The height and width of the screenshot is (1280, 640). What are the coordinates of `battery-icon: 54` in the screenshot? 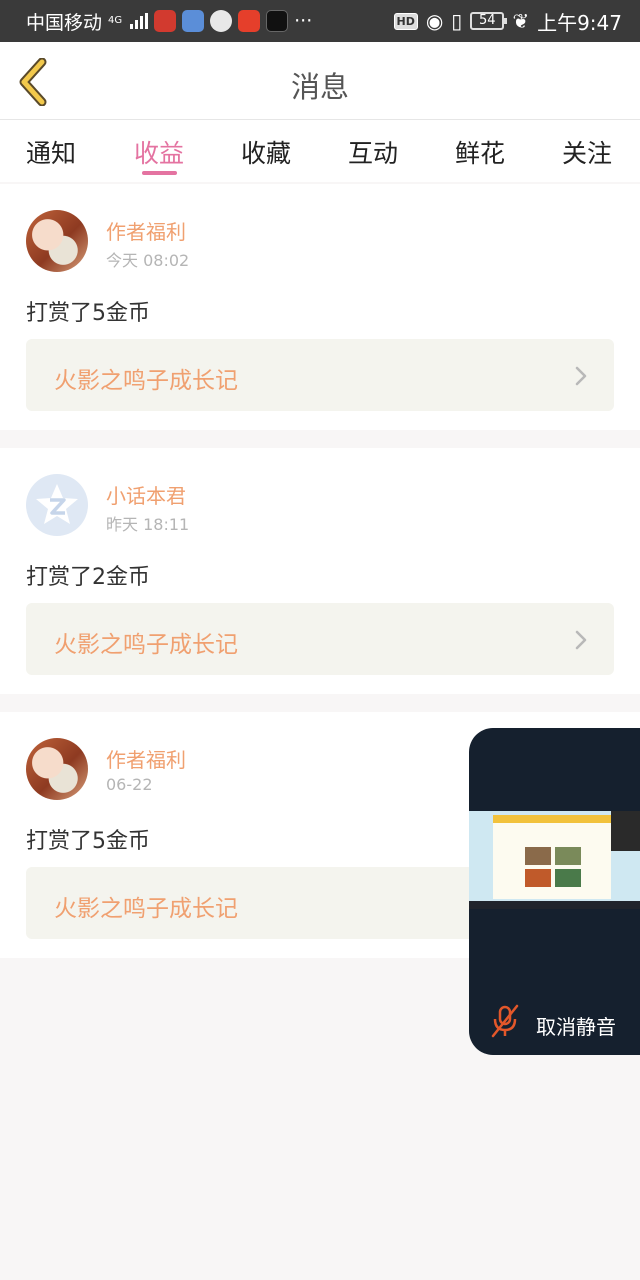 It's located at (489, 21).